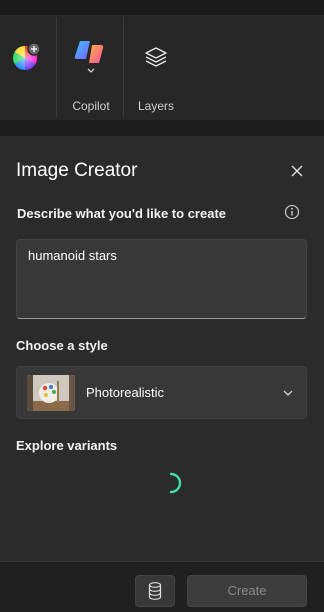 This screenshot has width=324, height=612. I want to click on loading-spinner-icon, so click(175, 483).